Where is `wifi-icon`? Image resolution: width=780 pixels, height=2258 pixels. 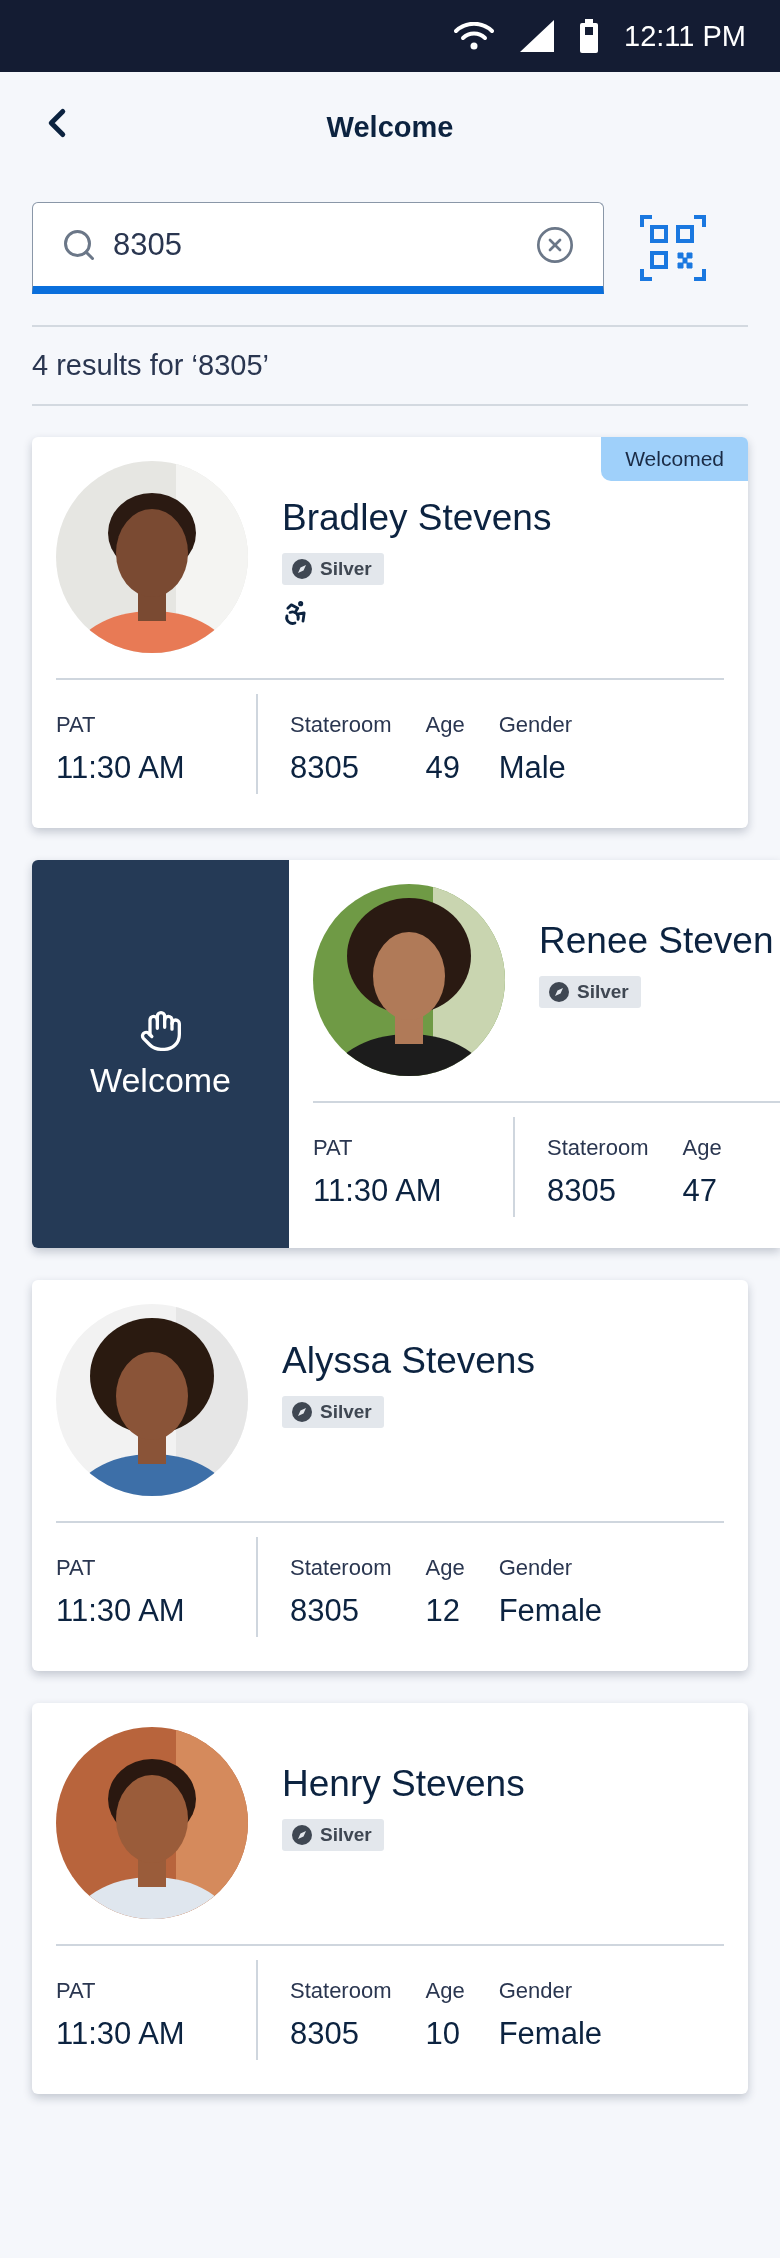 wifi-icon is located at coordinates (474, 36).